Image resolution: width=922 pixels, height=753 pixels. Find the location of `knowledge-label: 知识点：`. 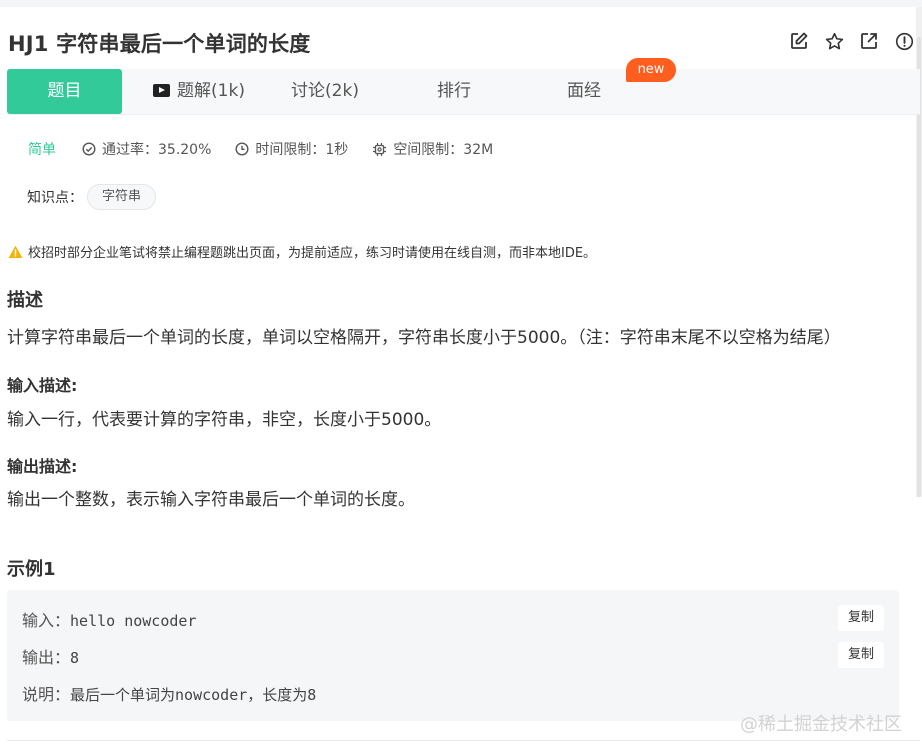

knowledge-label: 知识点： is located at coordinates (55, 198).